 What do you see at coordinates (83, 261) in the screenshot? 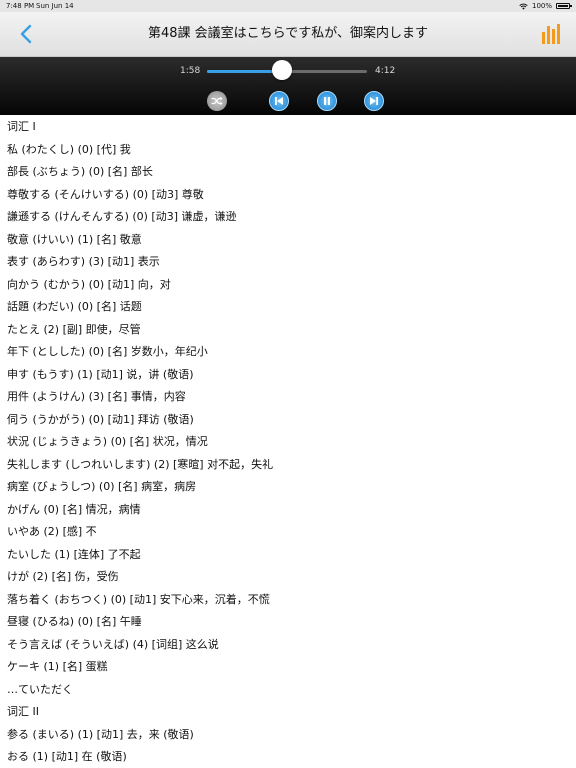
I see `vocabulary-line: 表す (あらわす) (3) [动1] 表示` at bounding box center [83, 261].